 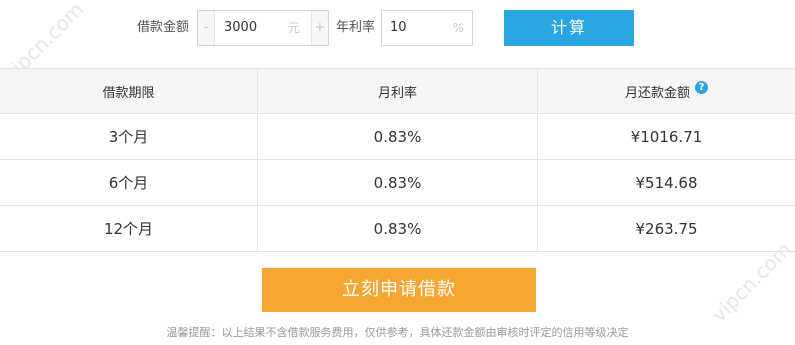 I want to click on table-row: 6个月 0.83% ¥514.68, so click(x=397, y=183).